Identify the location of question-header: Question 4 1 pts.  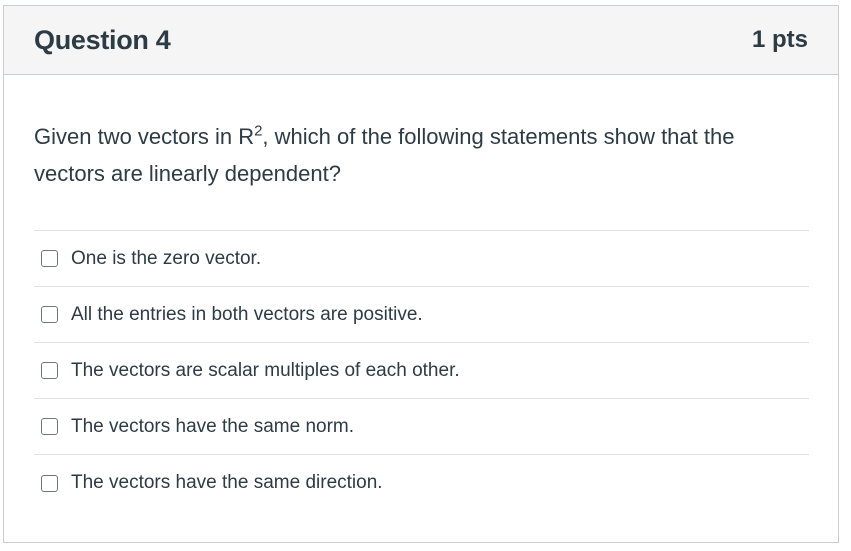
(421, 40).